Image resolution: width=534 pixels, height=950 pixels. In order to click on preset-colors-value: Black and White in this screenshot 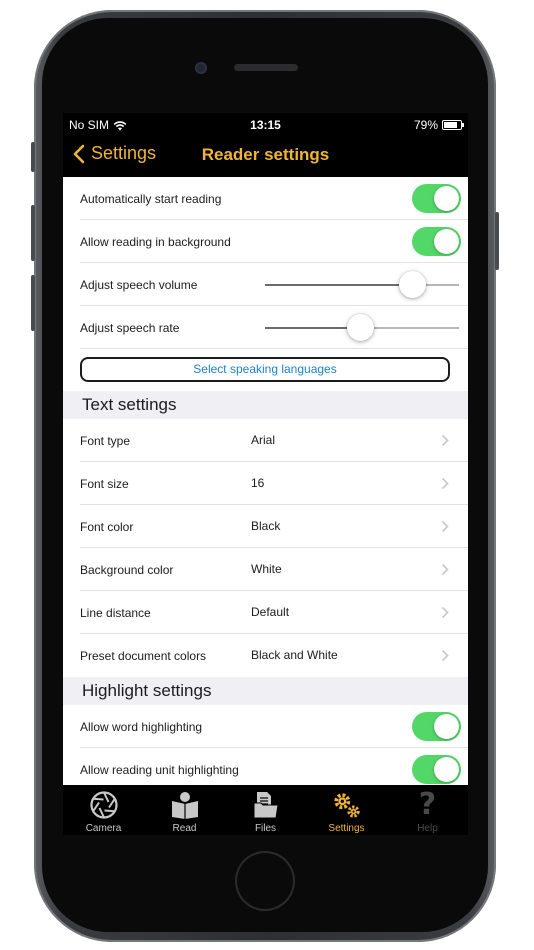, I will do `click(294, 655)`.